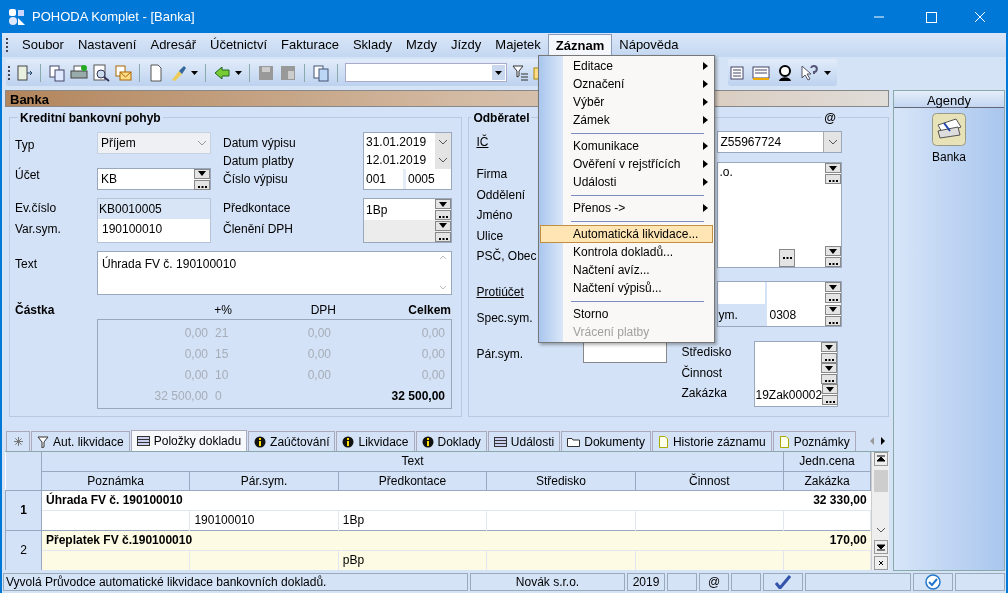 The image size is (1008, 593). I want to click on back-arrow-icon, so click(222, 72).